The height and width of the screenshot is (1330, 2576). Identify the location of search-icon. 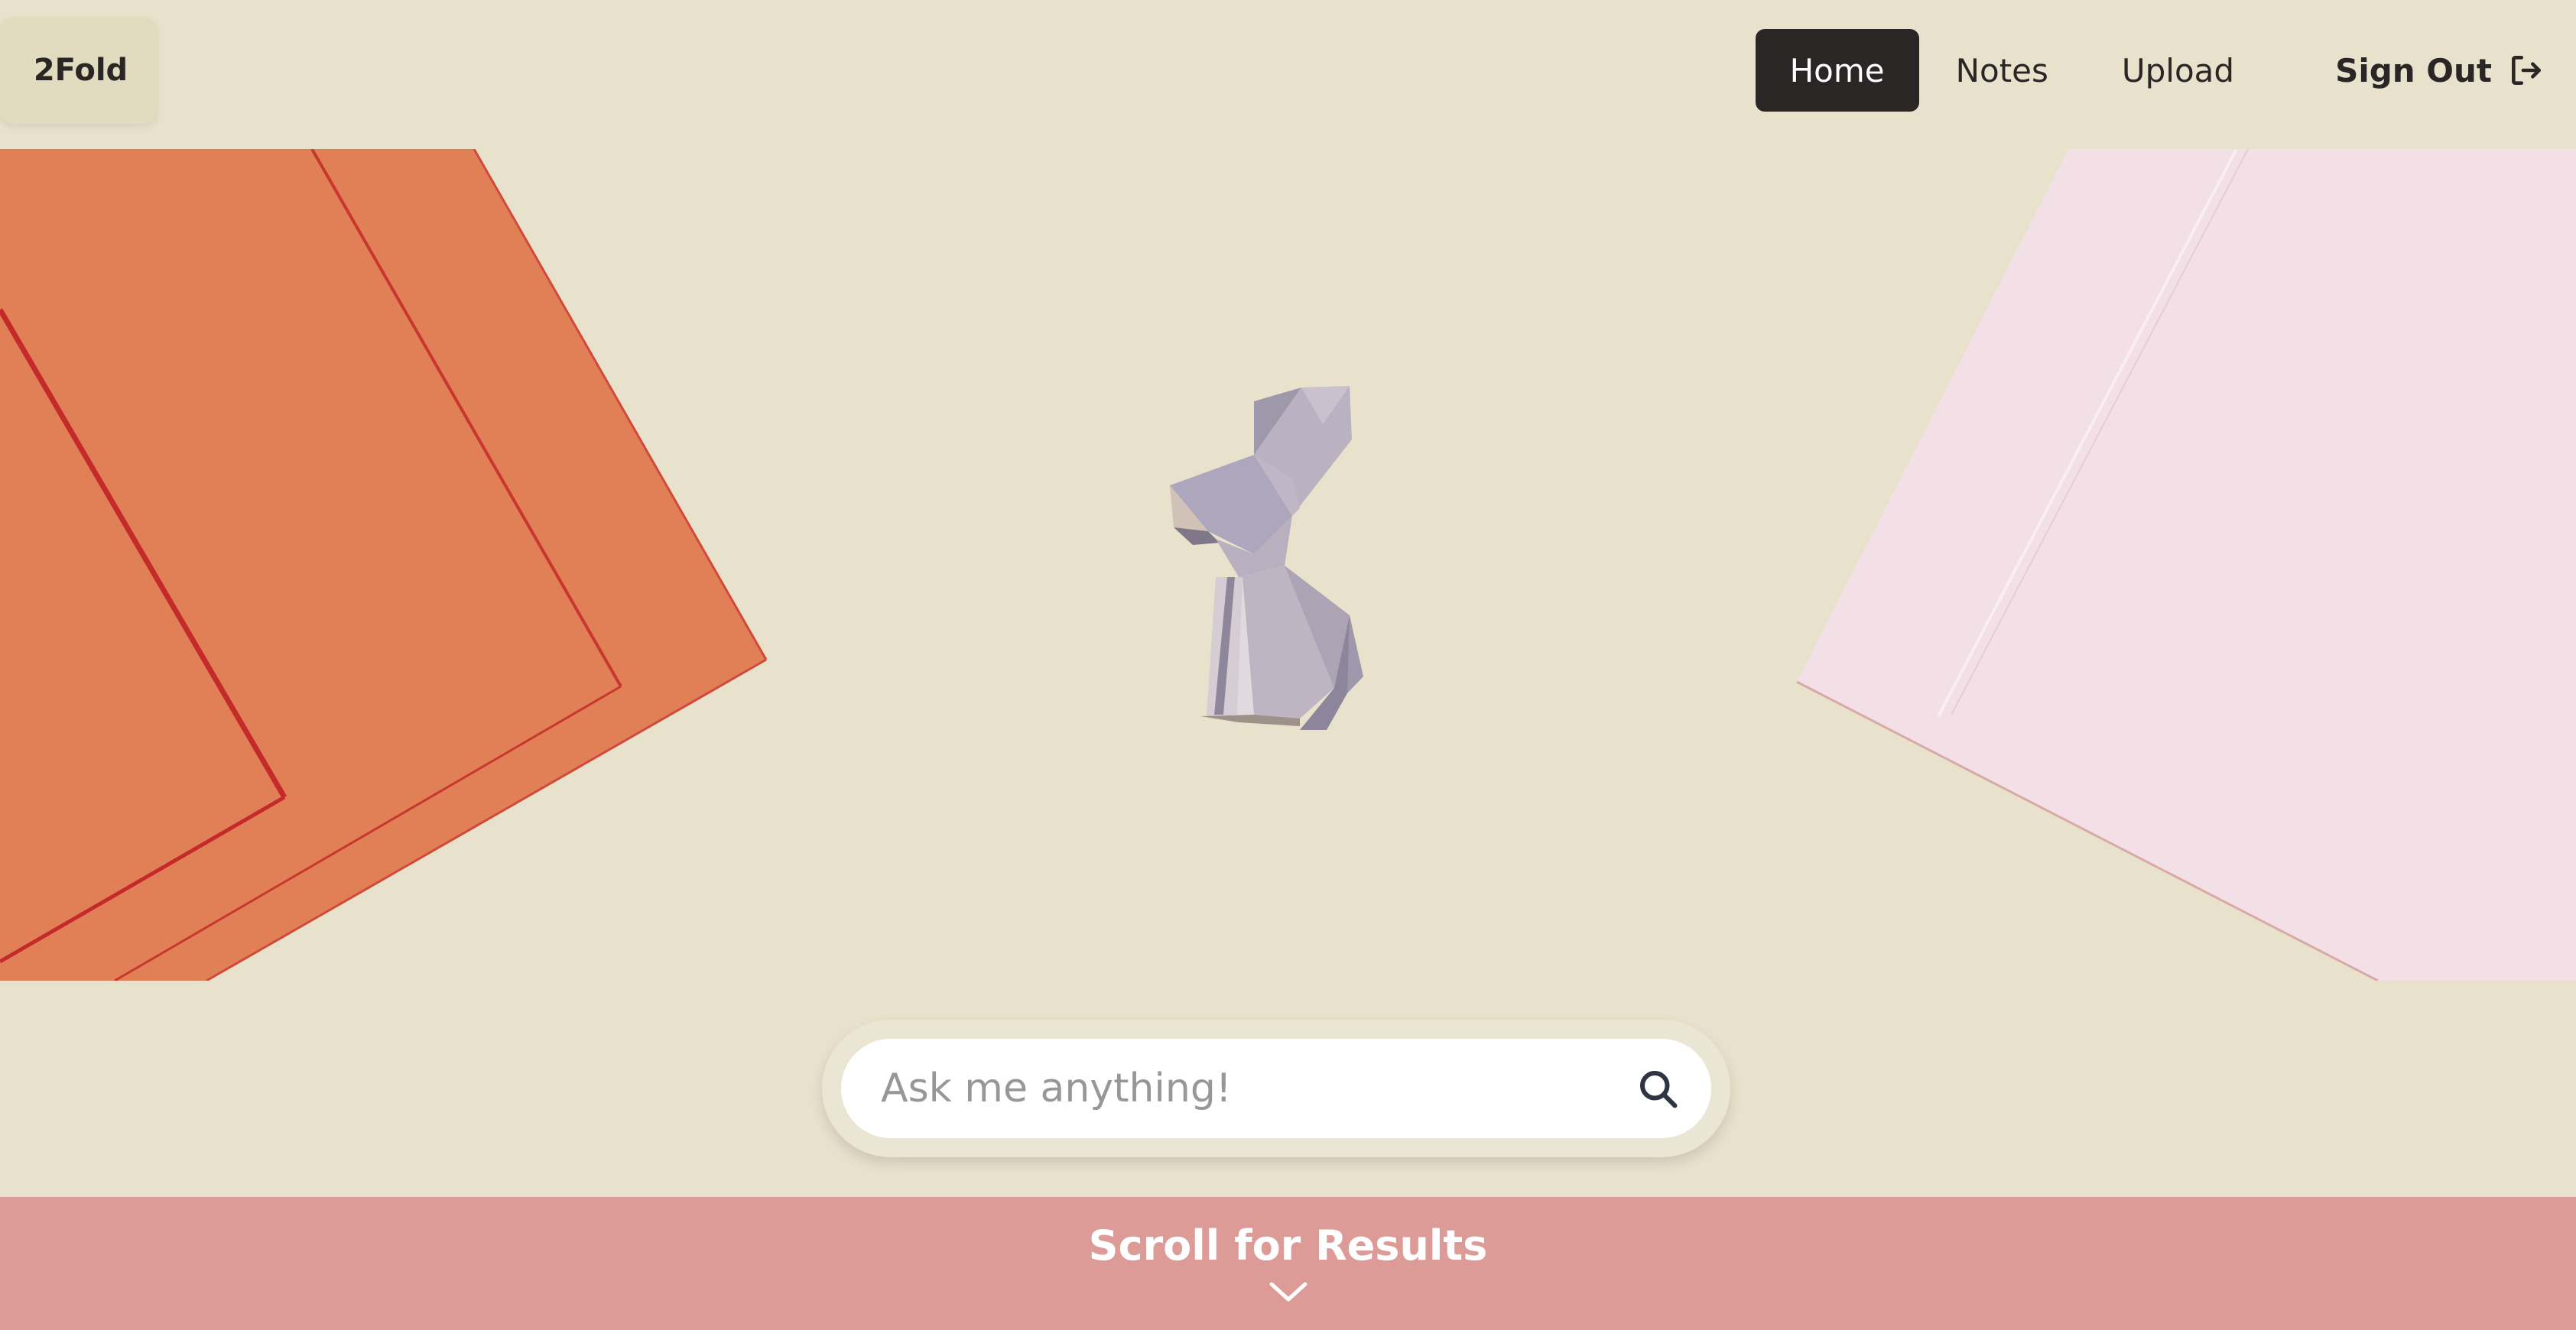
(1658, 1089).